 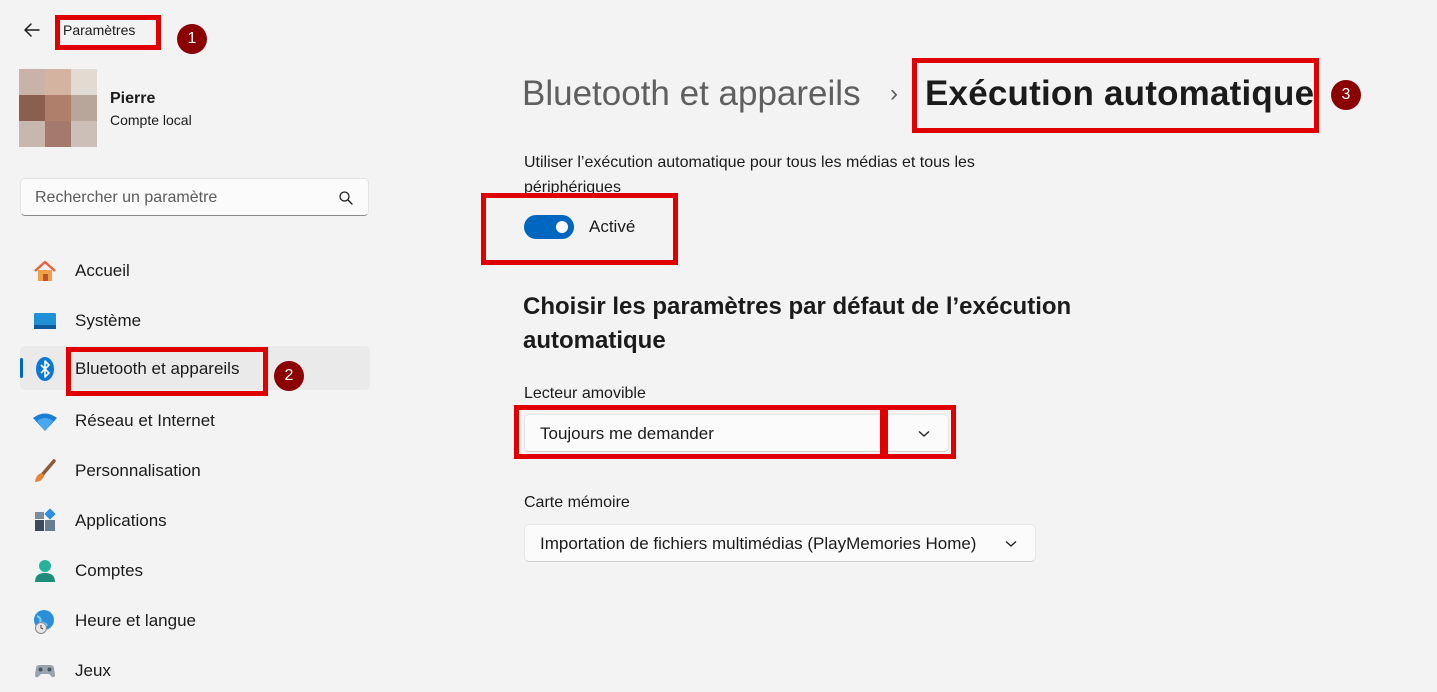 What do you see at coordinates (45, 321) in the screenshot?
I see `system-icon` at bounding box center [45, 321].